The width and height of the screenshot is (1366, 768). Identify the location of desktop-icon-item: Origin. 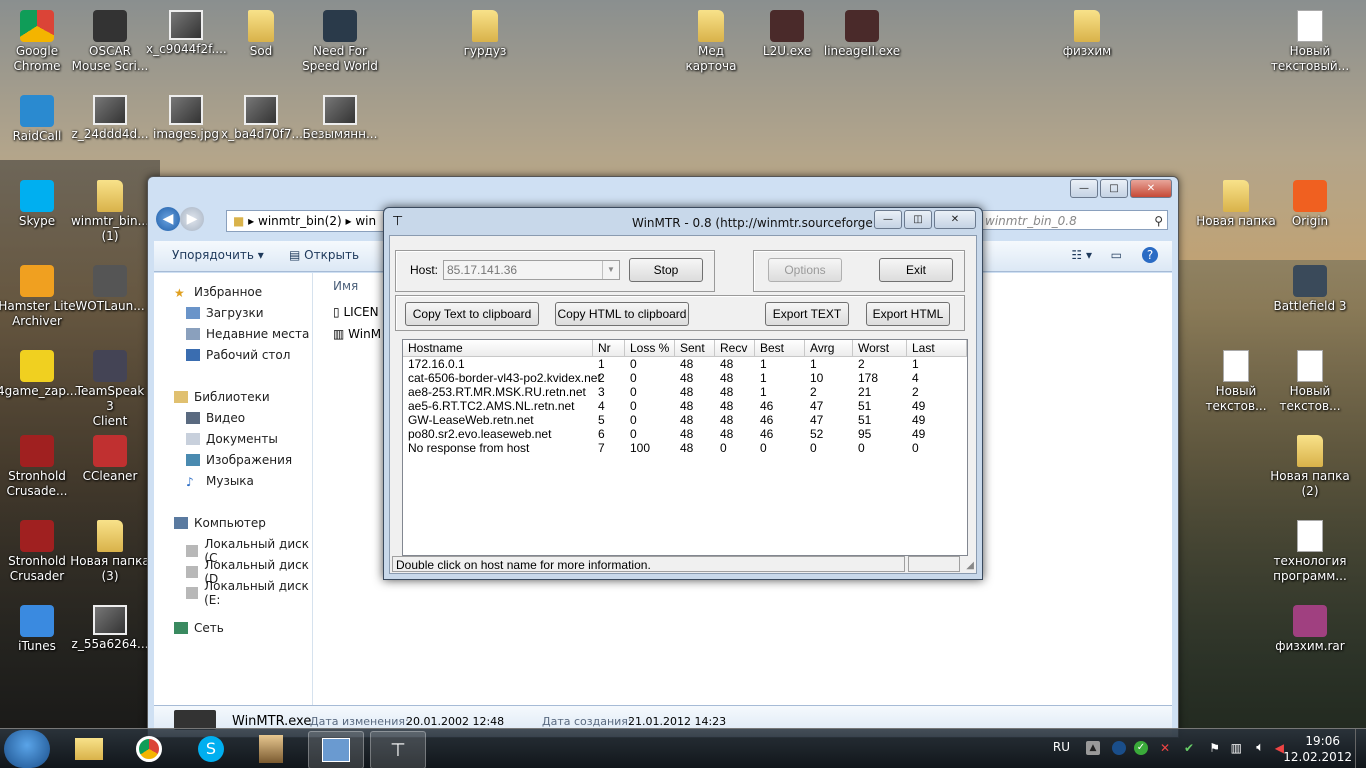
(1310, 204).